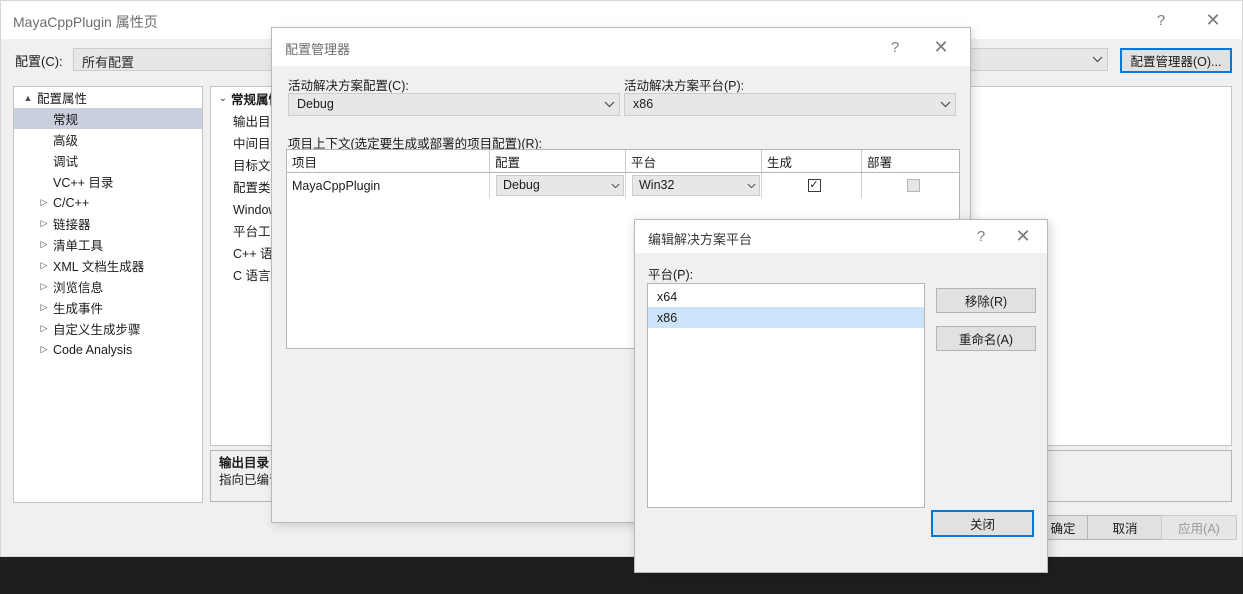 This screenshot has width=1243, height=594. Describe the element at coordinates (83, 183) in the screenshot. I see `tree-item-label: VC++ 目录` at that location.